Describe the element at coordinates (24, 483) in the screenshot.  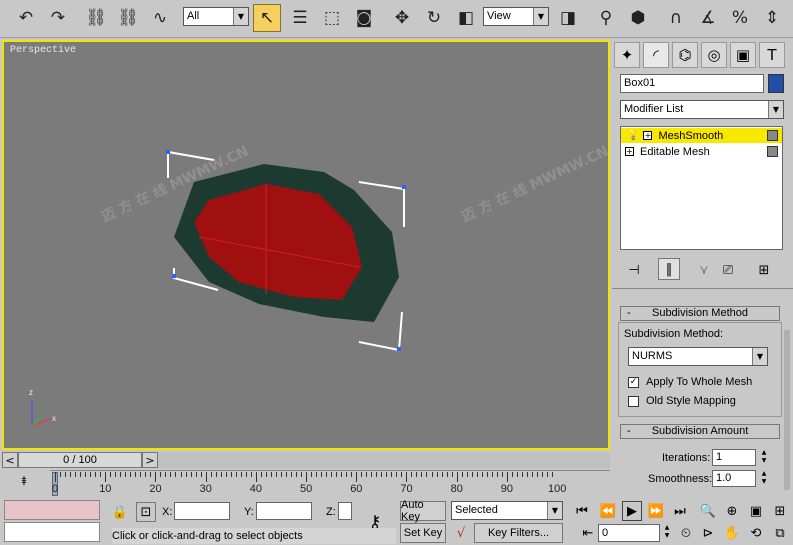
I see `track-bar-icon: ⯒` at that location.